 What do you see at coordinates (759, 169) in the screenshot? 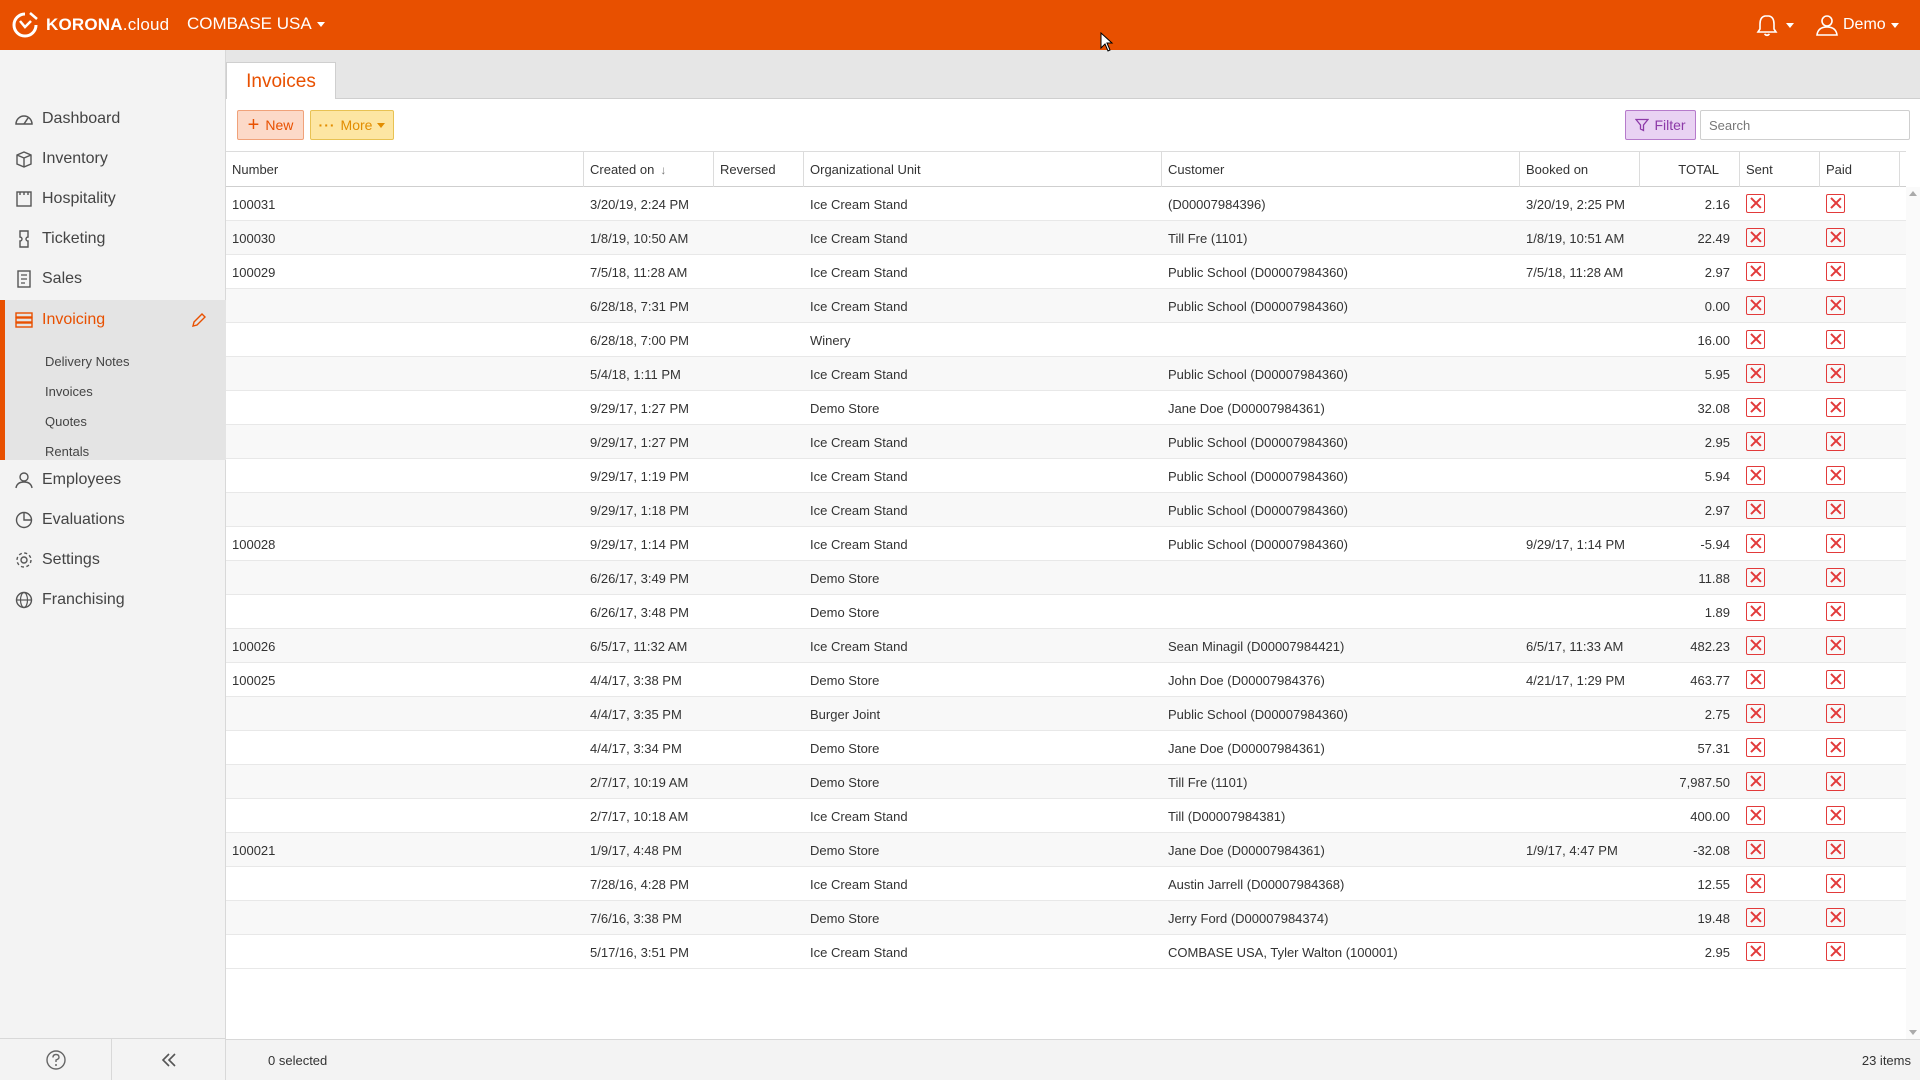
I see `column-header-reversed: Reversed` at bounding box center [759, 169].